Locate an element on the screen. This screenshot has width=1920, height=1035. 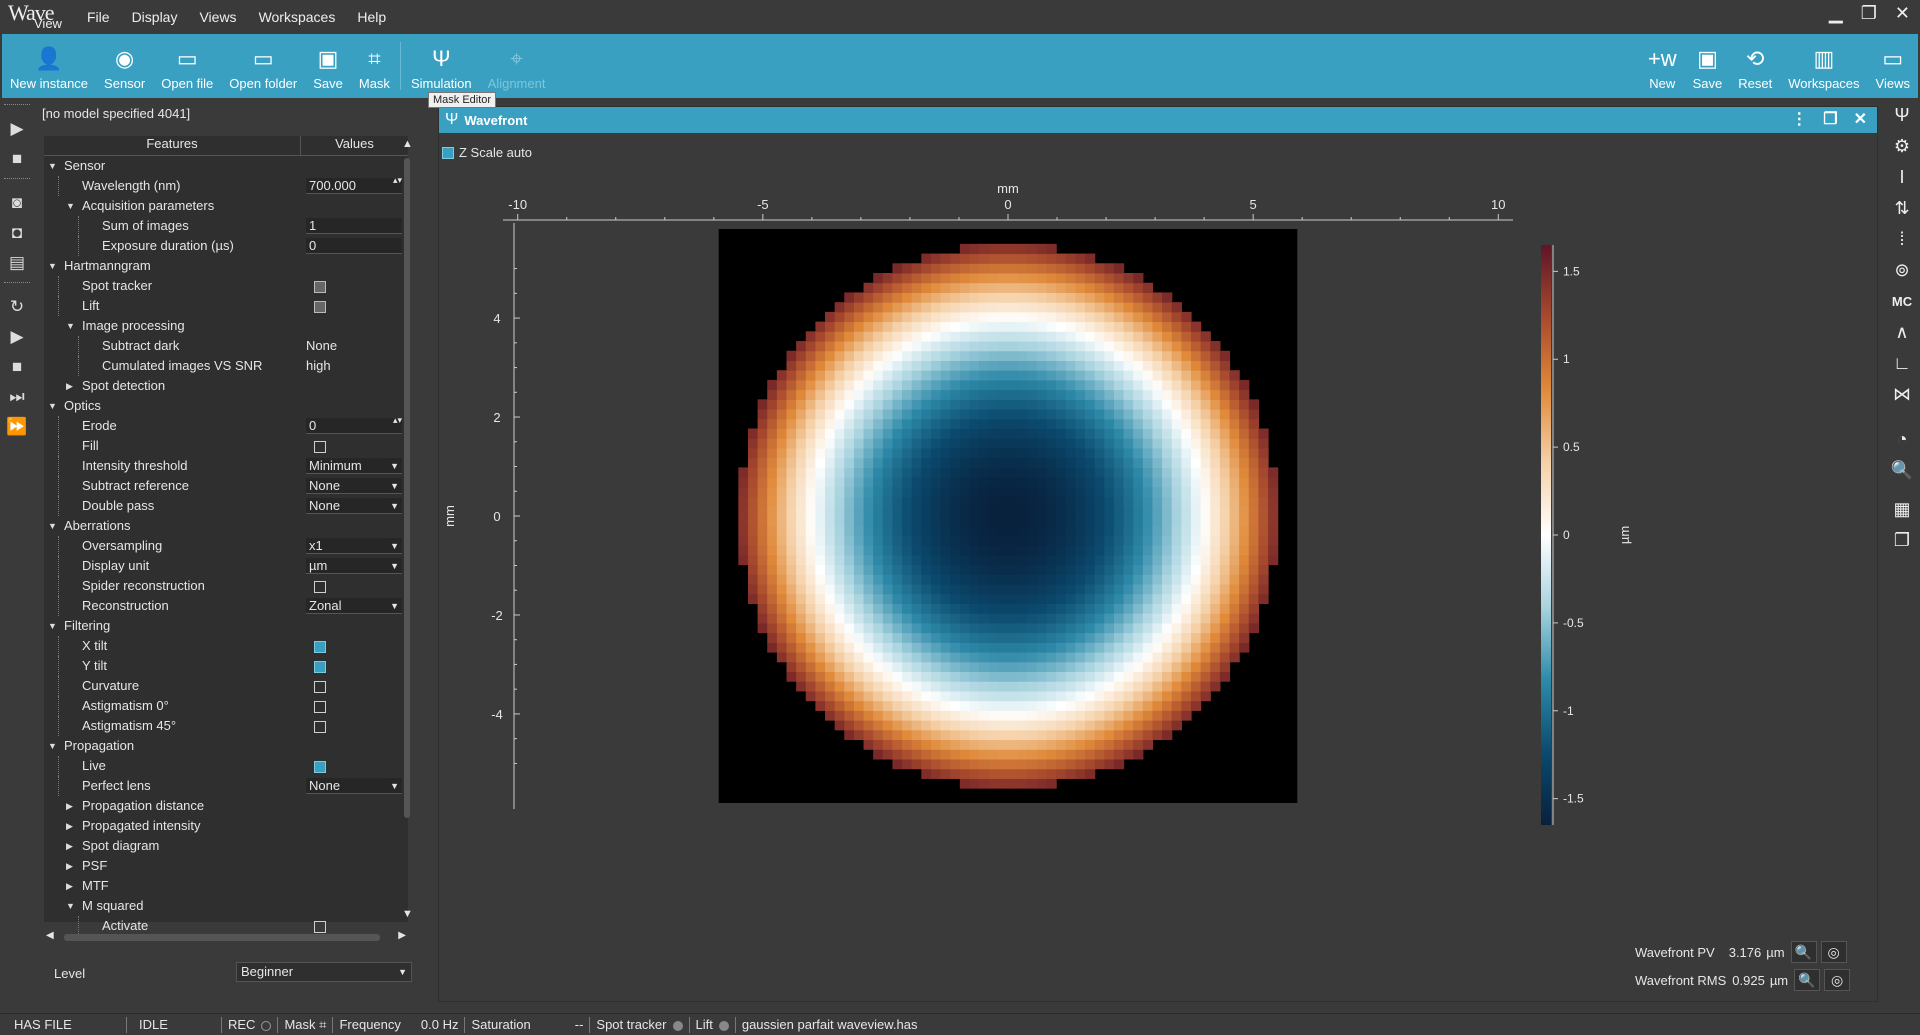
stop-icon: ■ is located at coordinates (17, 159).